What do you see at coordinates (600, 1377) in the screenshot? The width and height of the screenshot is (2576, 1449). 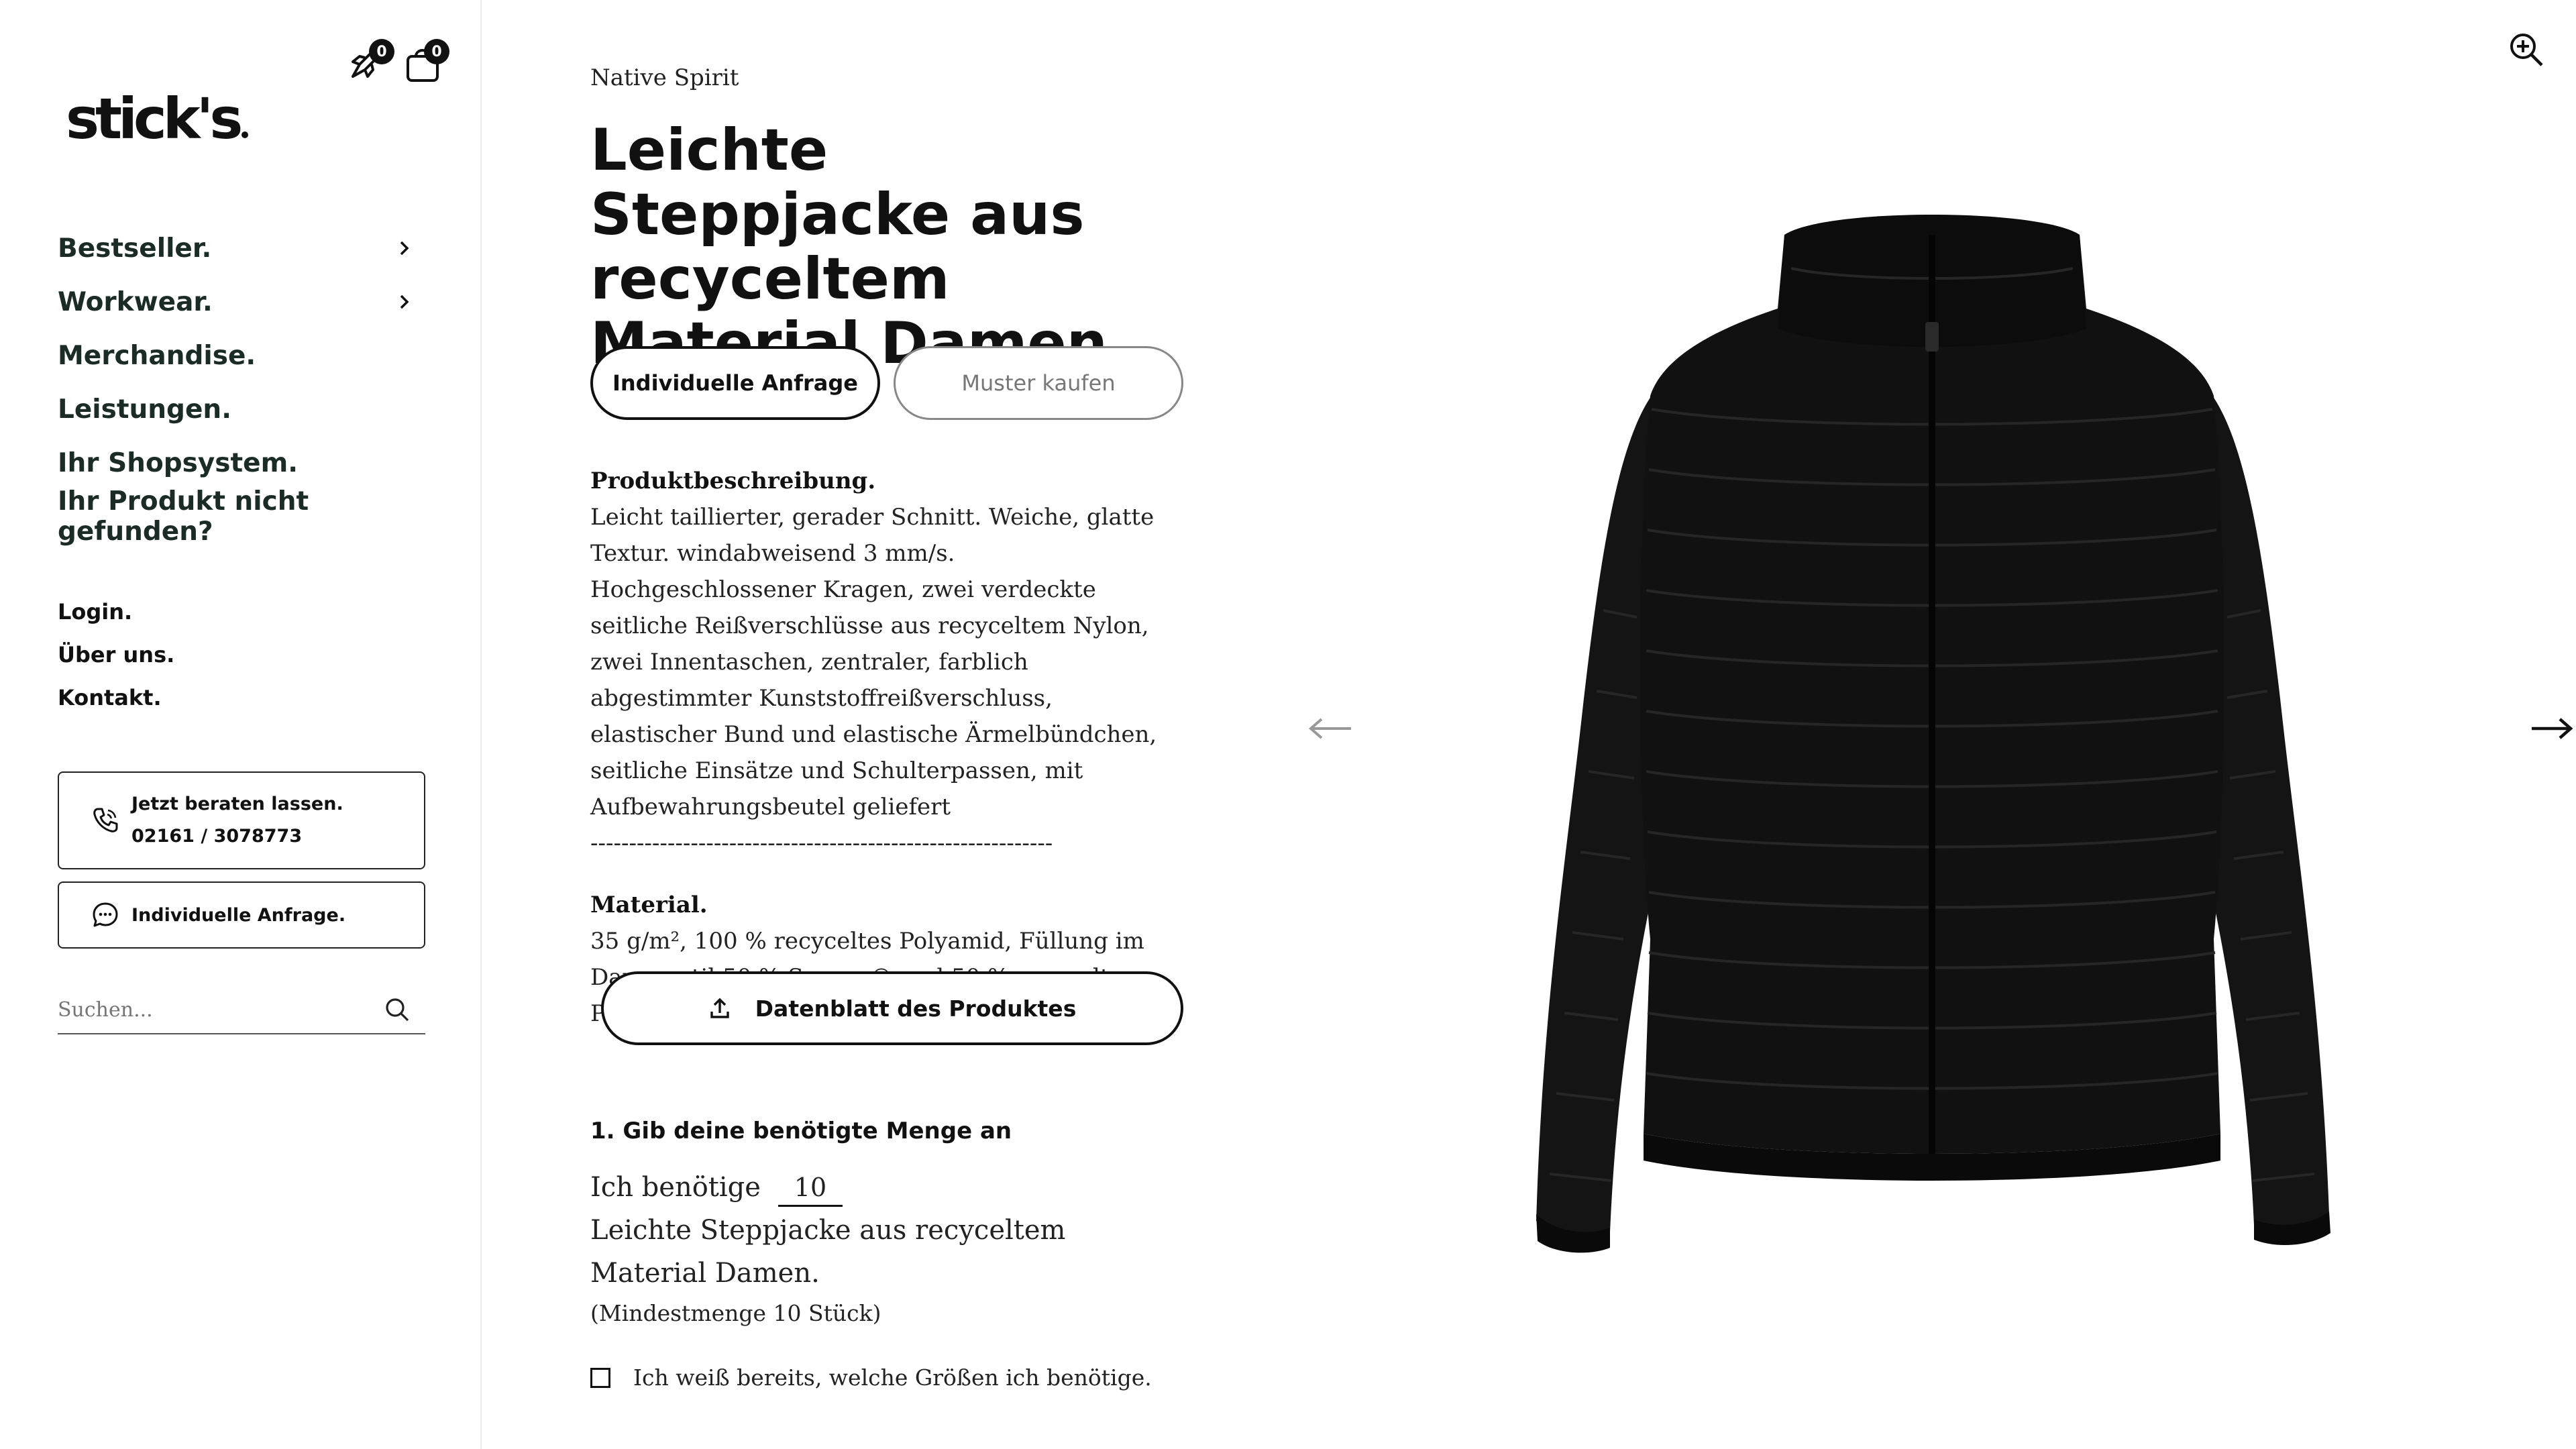 I see `checkbox-box` at bounding box center [600, 1377].